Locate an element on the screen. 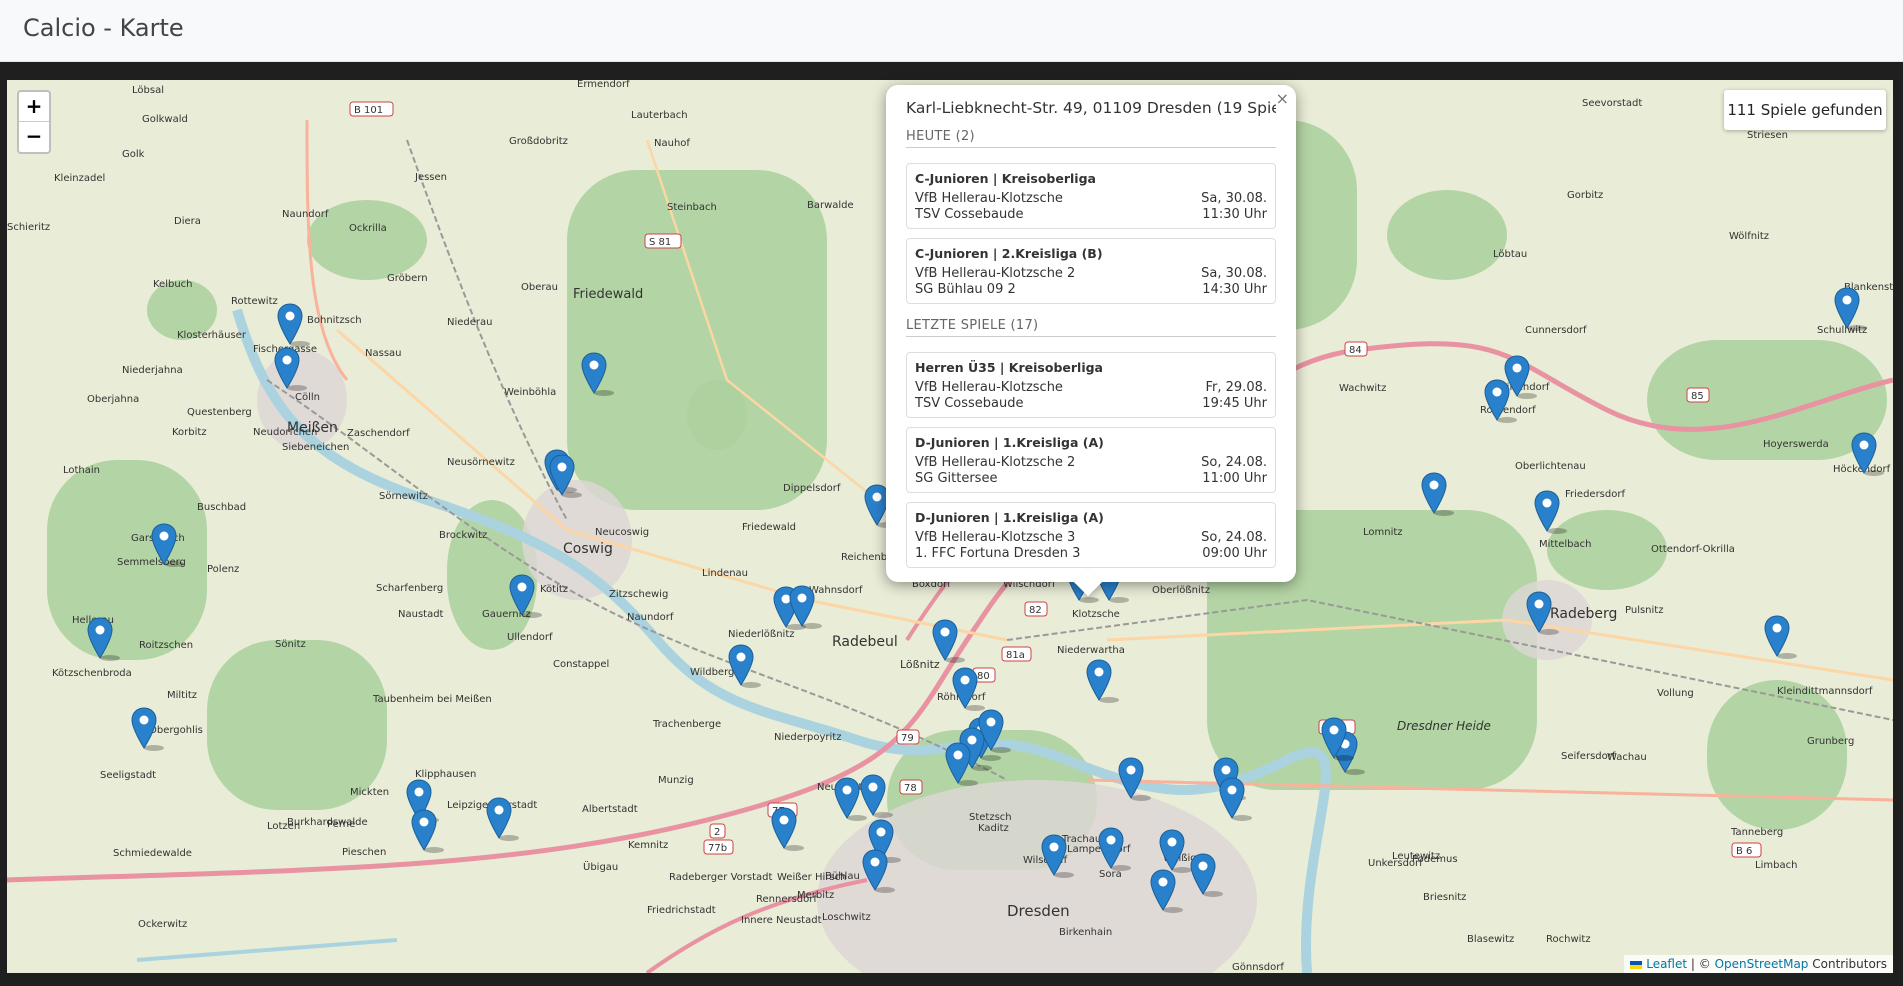  place-label: Ermendorf is located at coordinates (603, 85).